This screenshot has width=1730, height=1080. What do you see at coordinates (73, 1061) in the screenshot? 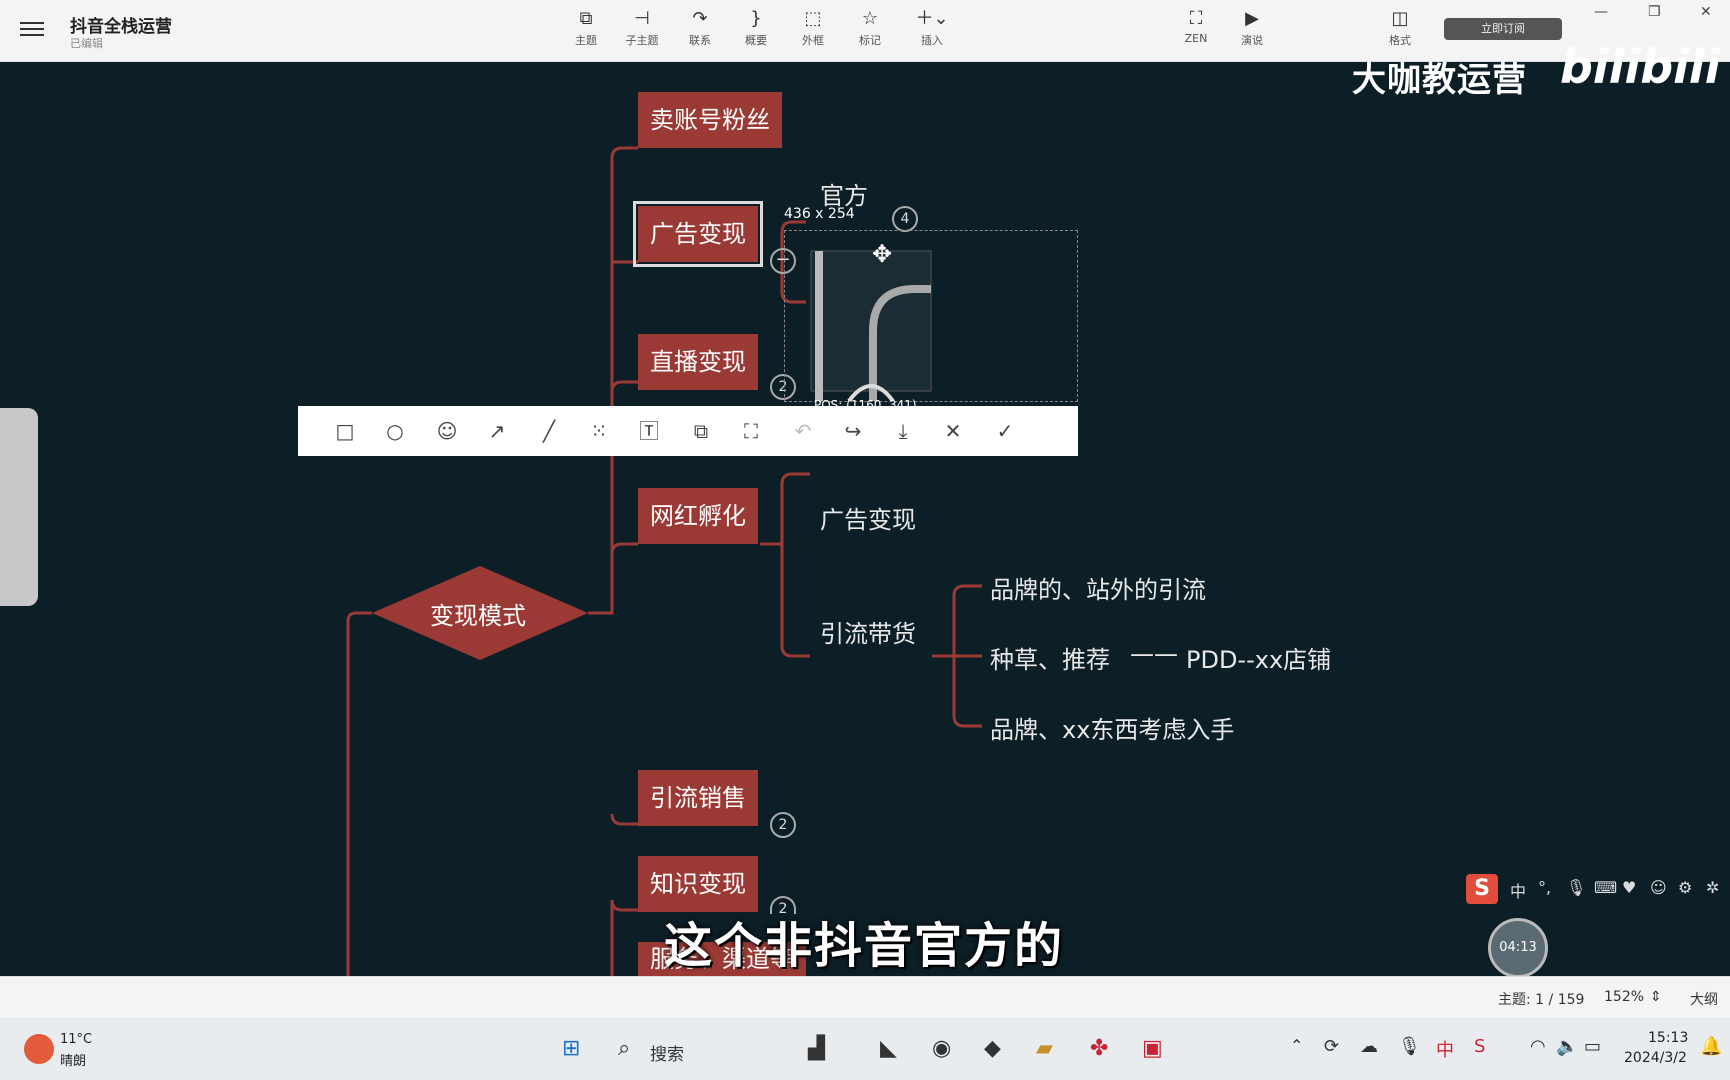
I see `weather-desc: 晴朗` at bounding box center [73, 1061].